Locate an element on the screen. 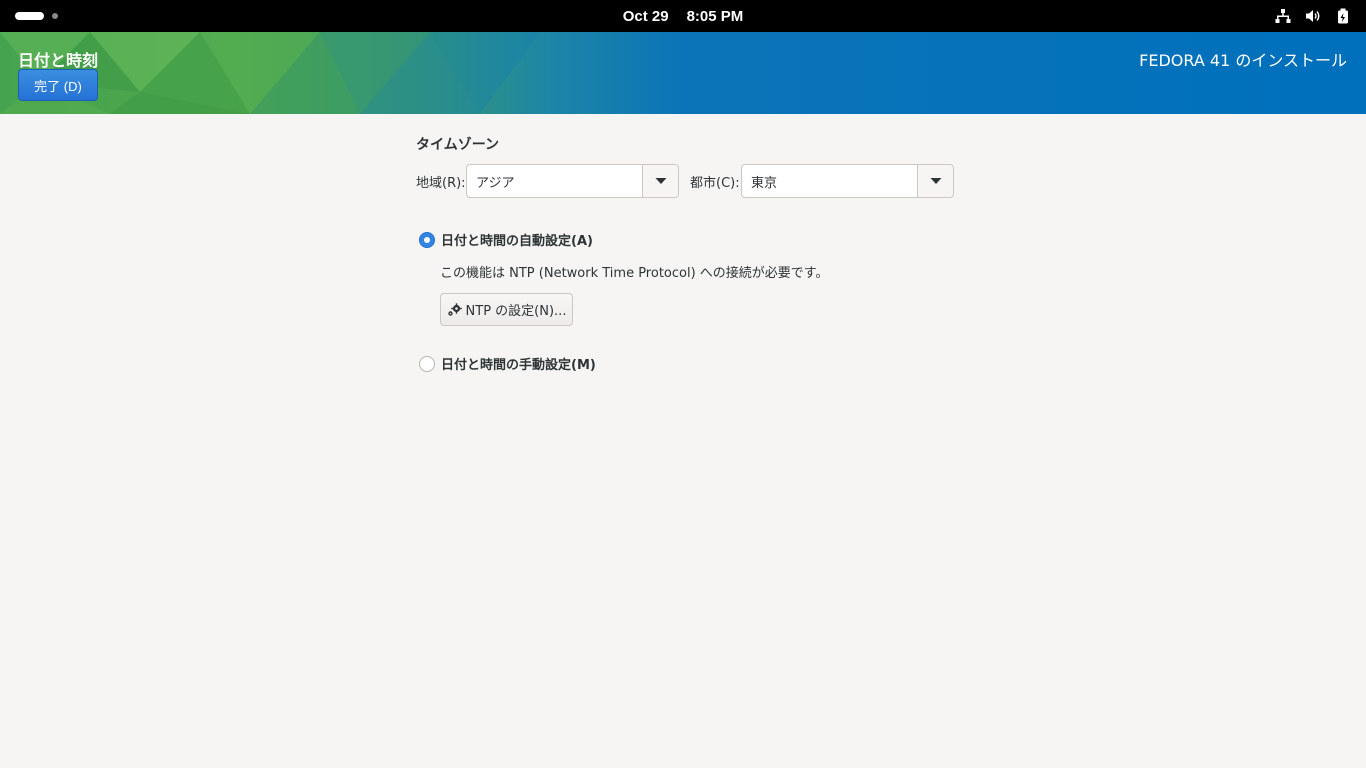 Image resolution: width=1366 pixels, height=768 pixels. volume-icon is located at coordinates (1313, 16).